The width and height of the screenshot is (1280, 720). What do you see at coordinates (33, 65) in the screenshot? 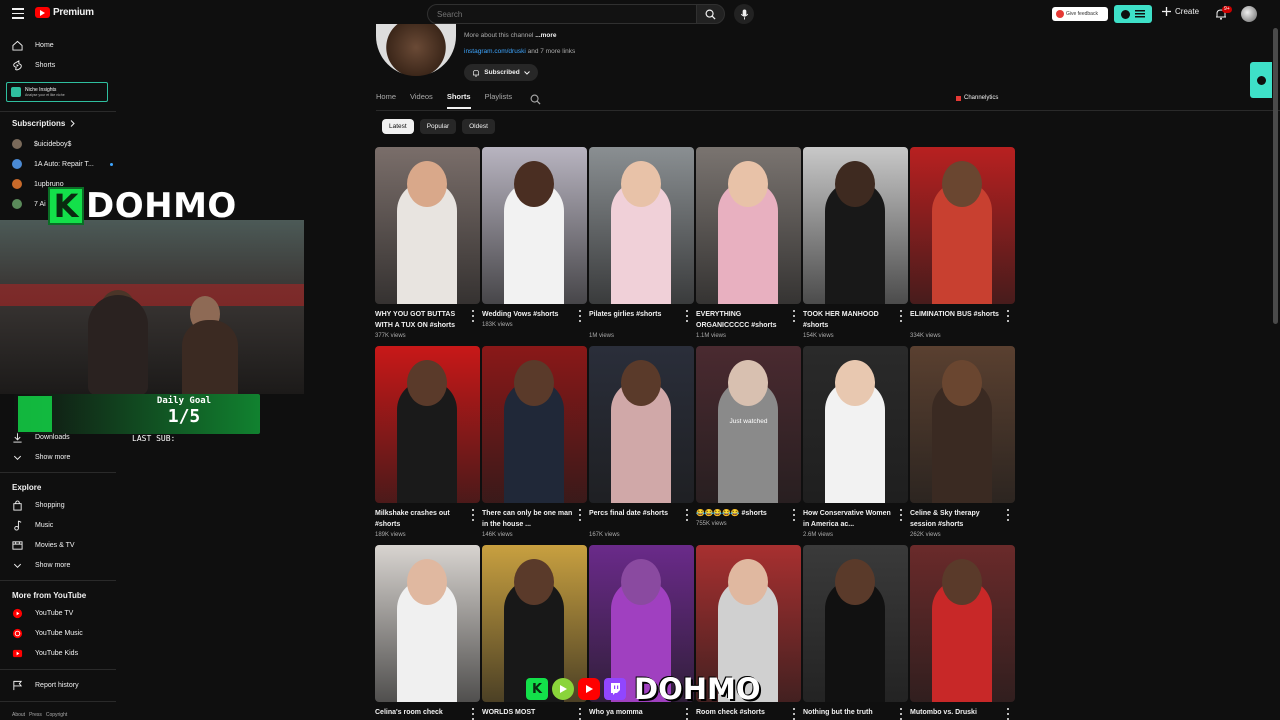
I see `sidebar-item-shorts: Shorts` at bounding box center [33, 65].